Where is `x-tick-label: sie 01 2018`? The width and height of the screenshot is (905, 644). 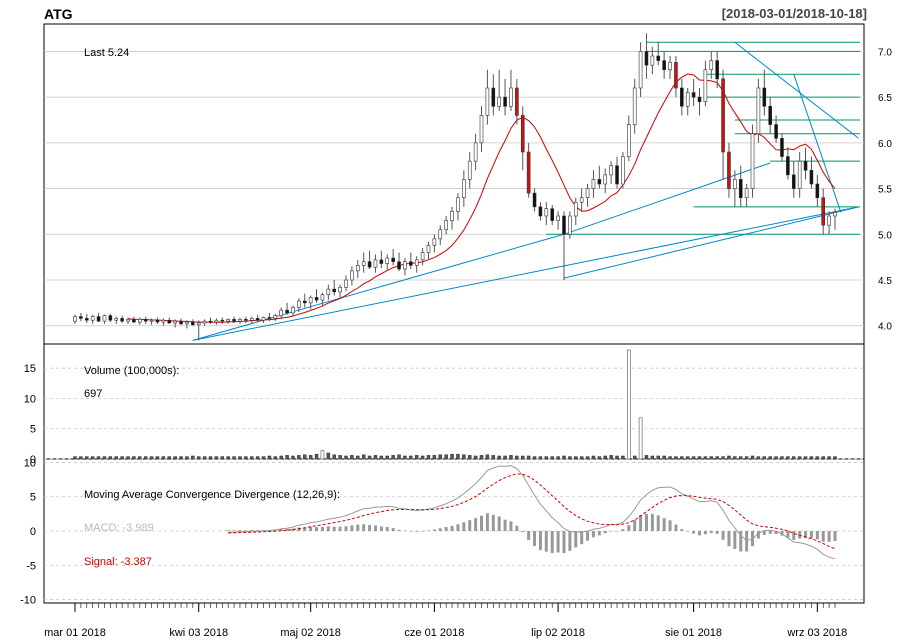
x-tick-label: sie 01 2018 is located at coordinates (693, 633).